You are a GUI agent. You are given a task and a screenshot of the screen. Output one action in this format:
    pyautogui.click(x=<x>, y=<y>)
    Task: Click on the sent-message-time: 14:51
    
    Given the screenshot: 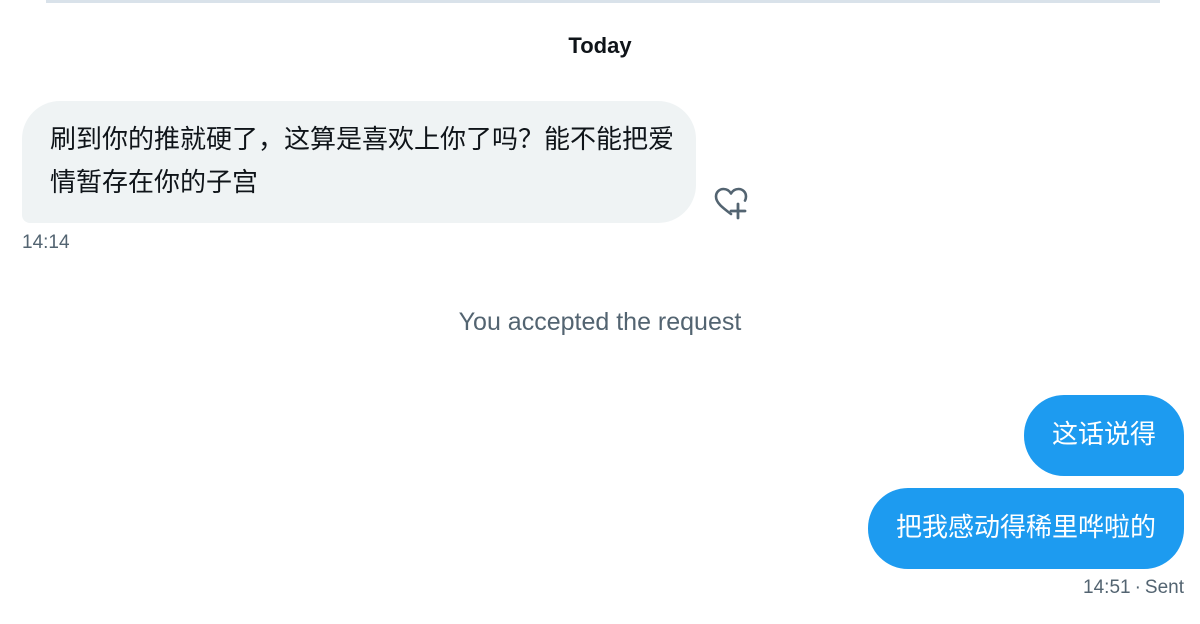 What is the action you would take?
    pyautogui.click(x=1107, y=587)
    